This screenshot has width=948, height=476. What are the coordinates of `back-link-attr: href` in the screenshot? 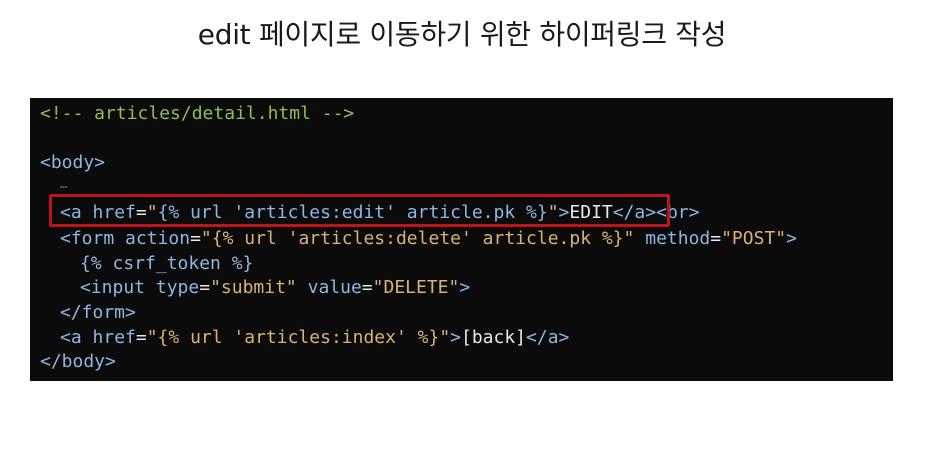 It's located at (114, 337).